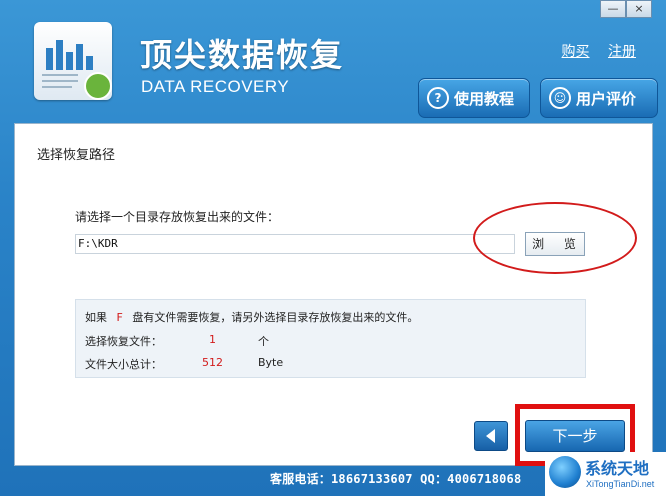  I want to click on section-title: 选择恢复路径, so click(76, 155).